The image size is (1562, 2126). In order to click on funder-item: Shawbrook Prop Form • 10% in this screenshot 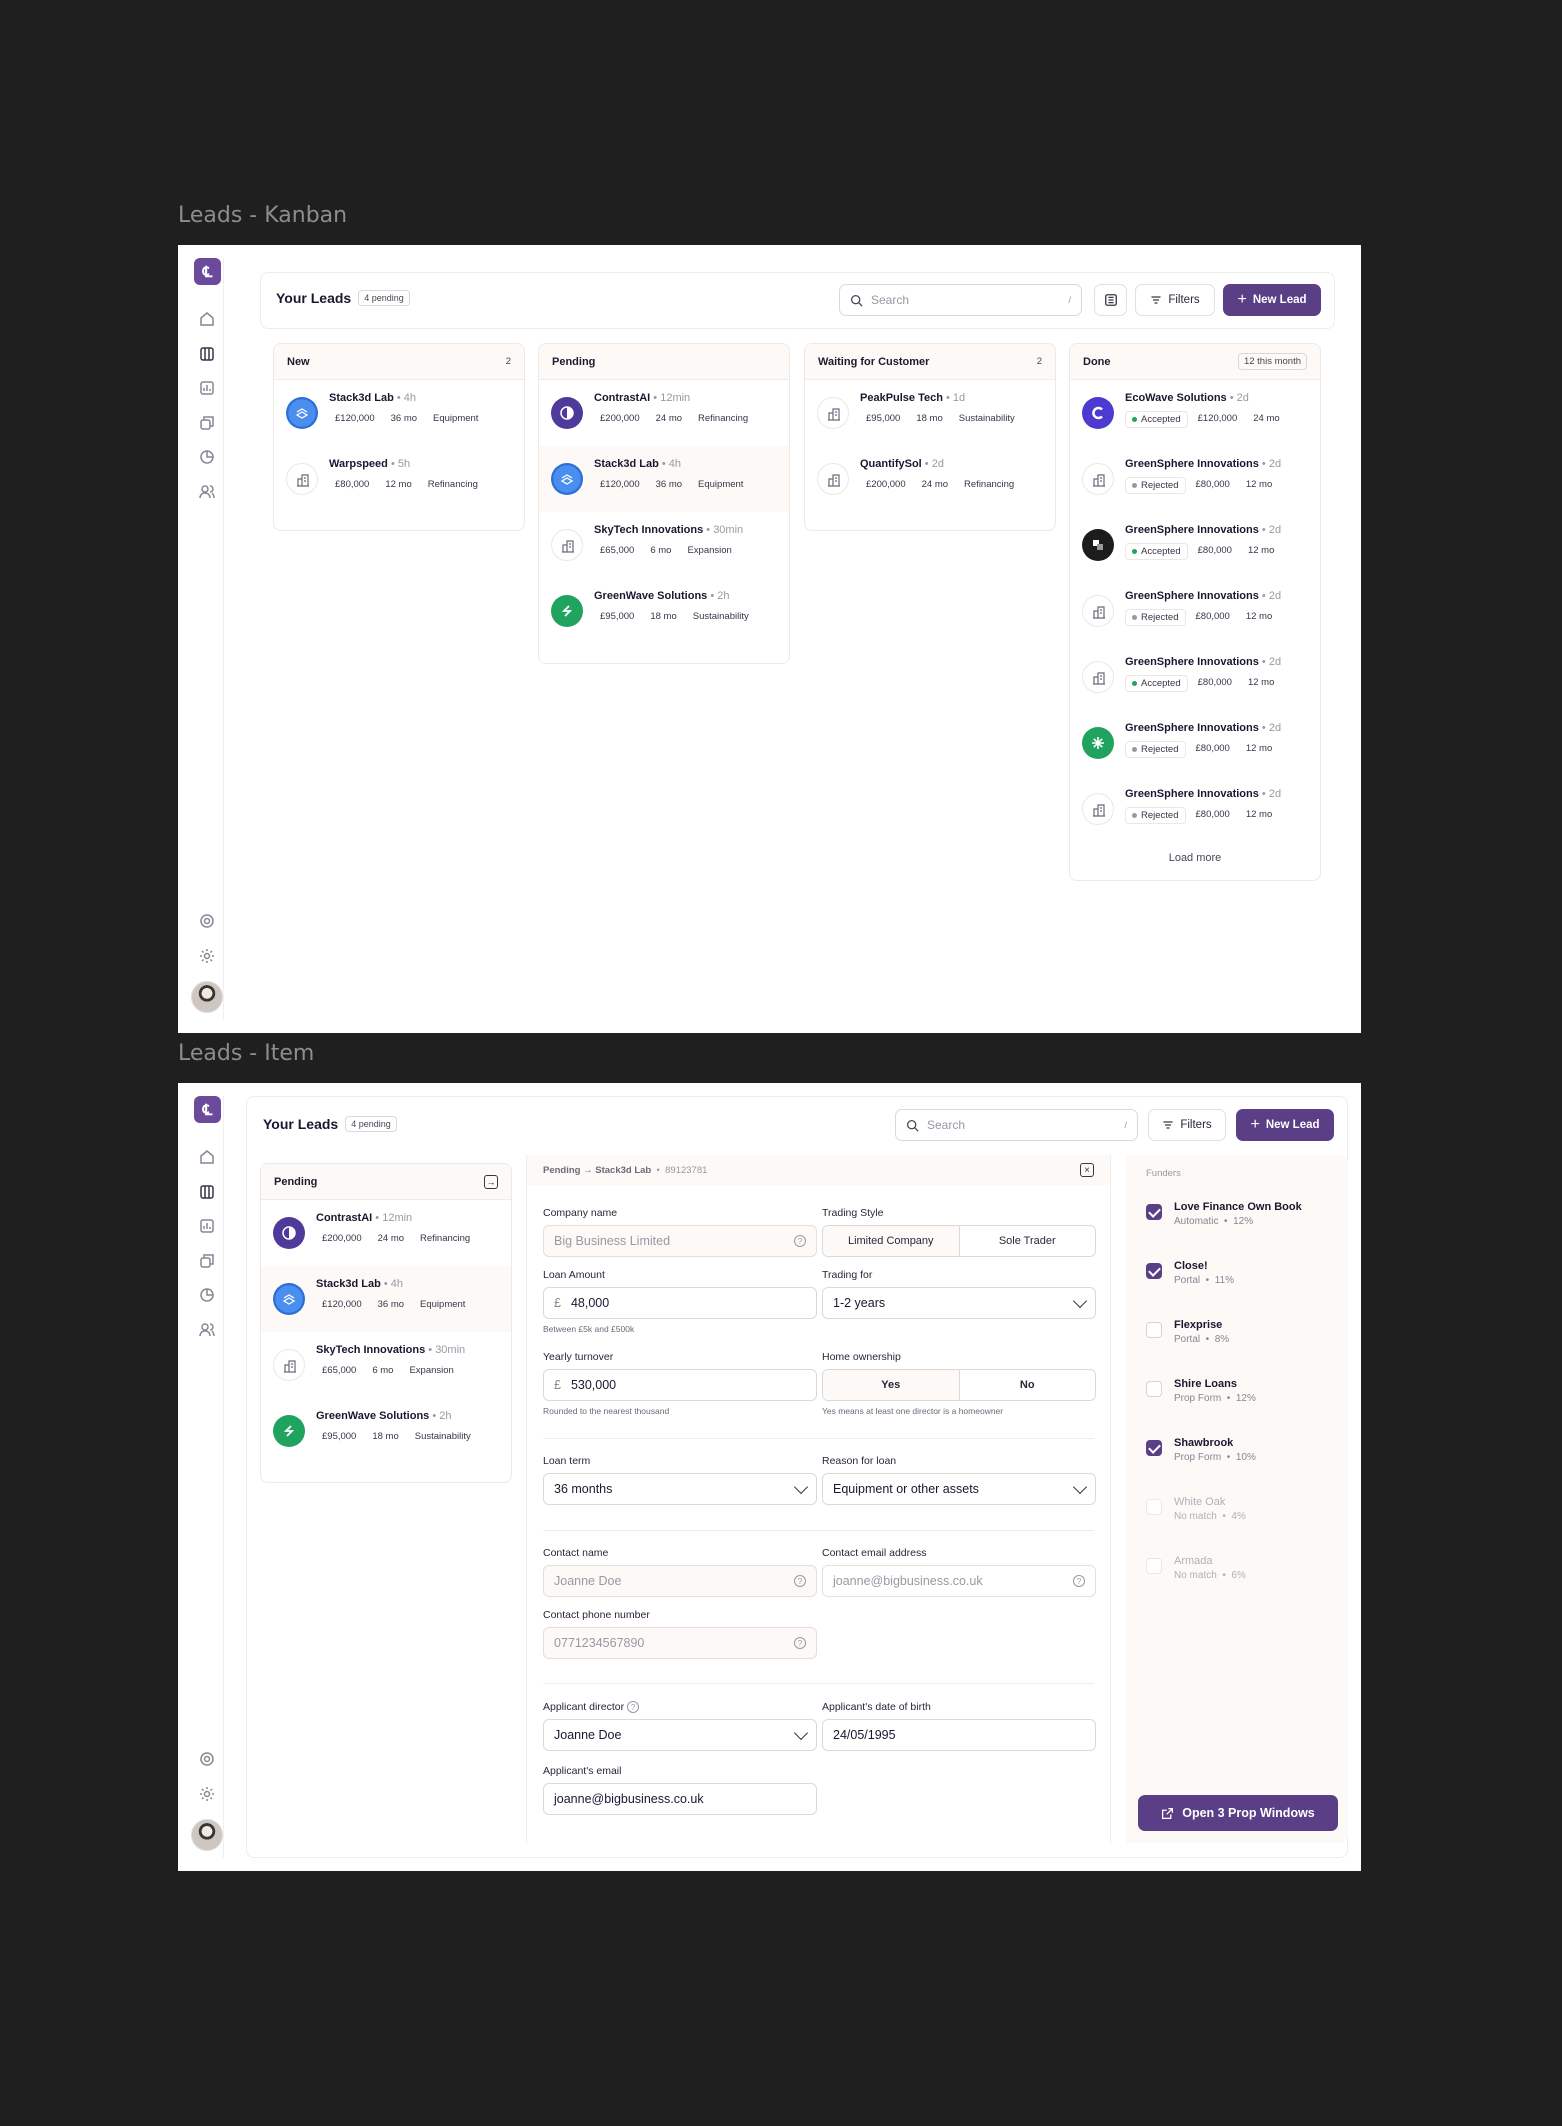, I will do `click(1201, 1450)`.